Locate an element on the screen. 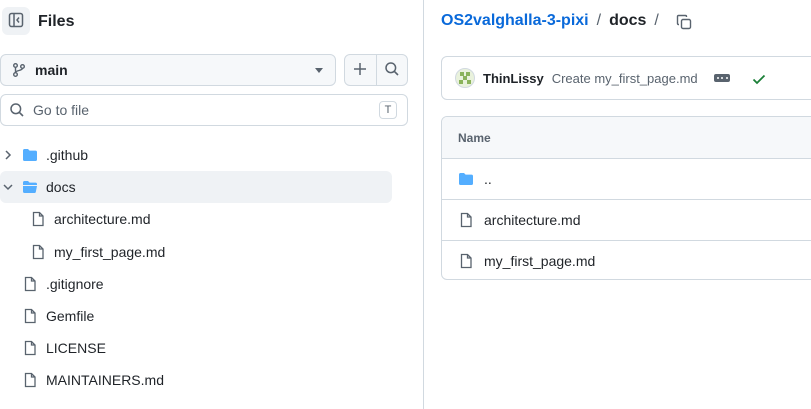  tree-item-architecture: architecture.md is located at coordinates (196, 219).